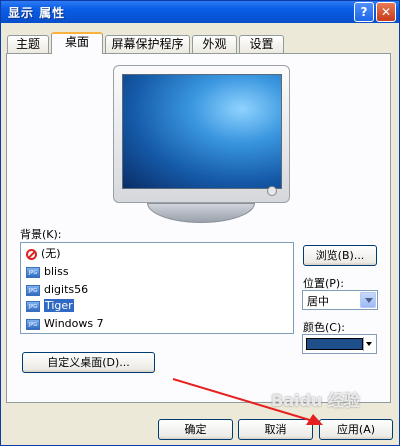 The width and height of the screenshot is (400, 447). I want to click on tab-desktop: 桌面, so click(77, 43).